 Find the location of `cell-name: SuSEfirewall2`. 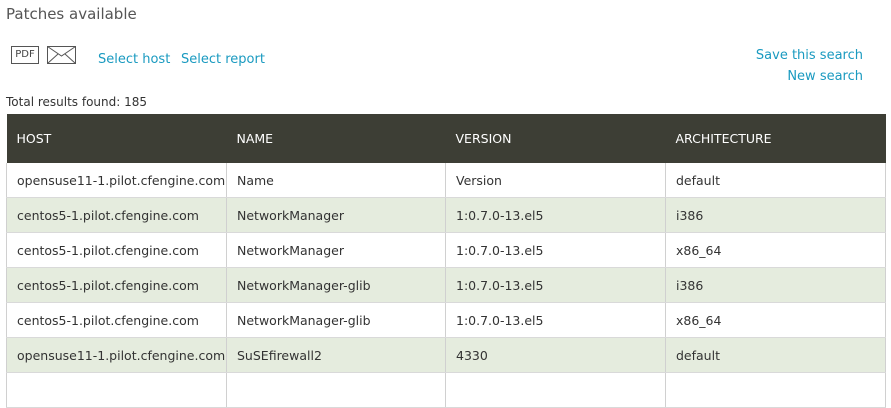

cell-name: SuSEfirewall2 is located at coordinates (336, 355).